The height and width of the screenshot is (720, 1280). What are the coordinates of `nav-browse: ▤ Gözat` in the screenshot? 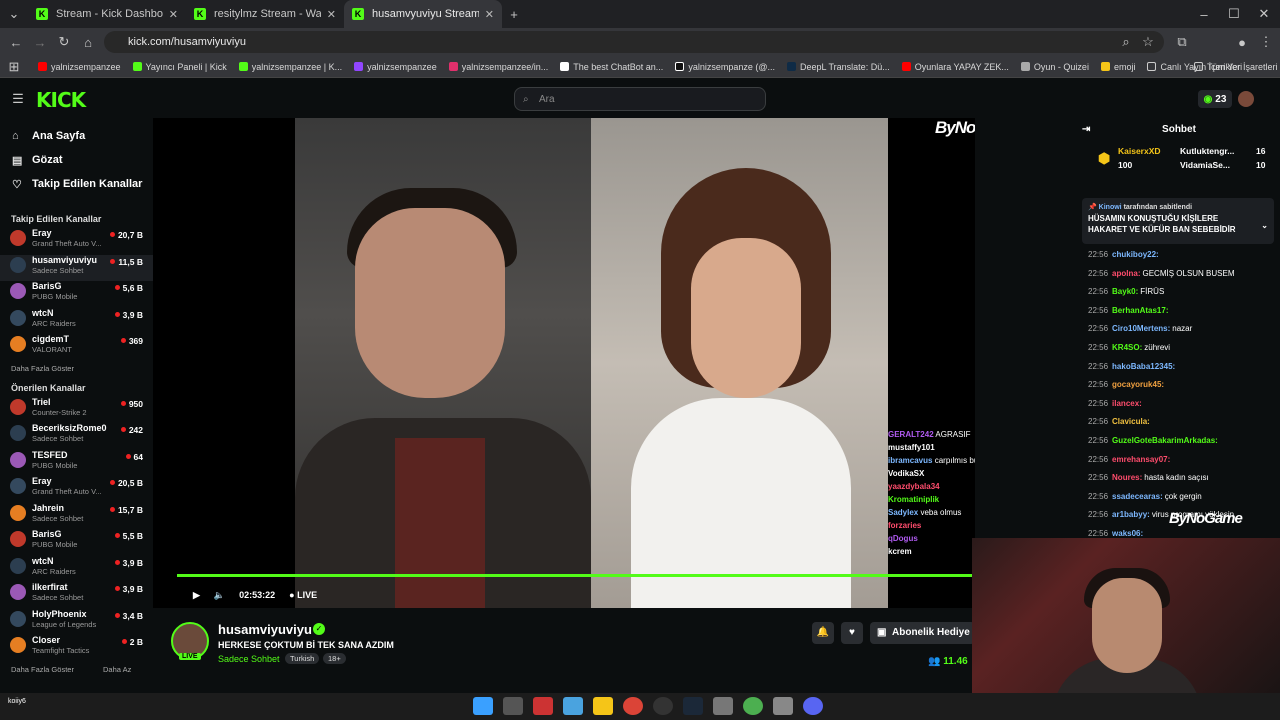 It's located at (76, 160).